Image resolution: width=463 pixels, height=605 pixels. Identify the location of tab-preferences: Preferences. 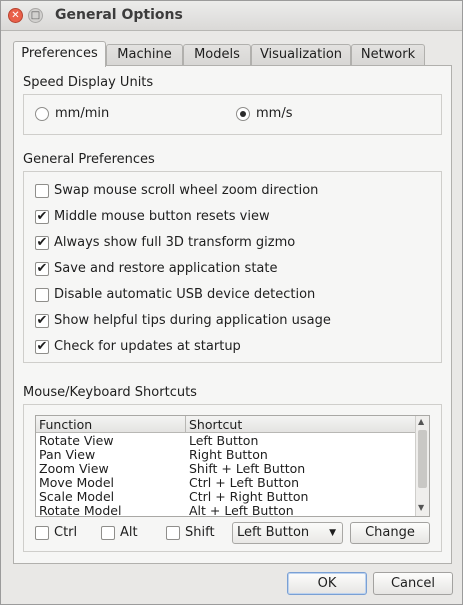
(59, 54).